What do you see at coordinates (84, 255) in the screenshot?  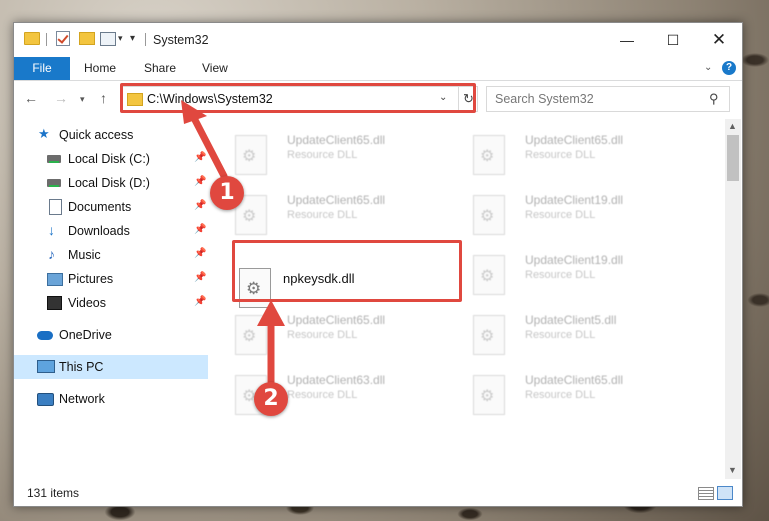 I see `sidebar-item-label: Music` at bounding box center [84, 255].